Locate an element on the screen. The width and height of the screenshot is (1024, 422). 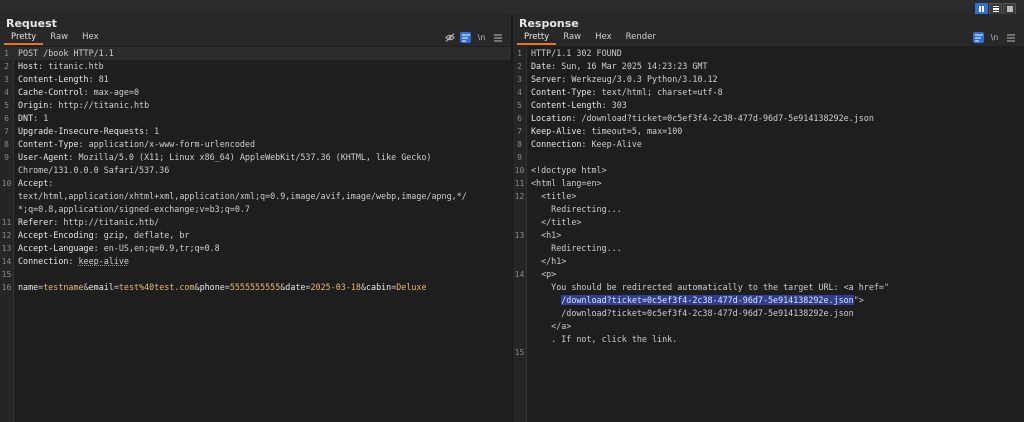
response-tools: \n is located at coordinates (994, 37).